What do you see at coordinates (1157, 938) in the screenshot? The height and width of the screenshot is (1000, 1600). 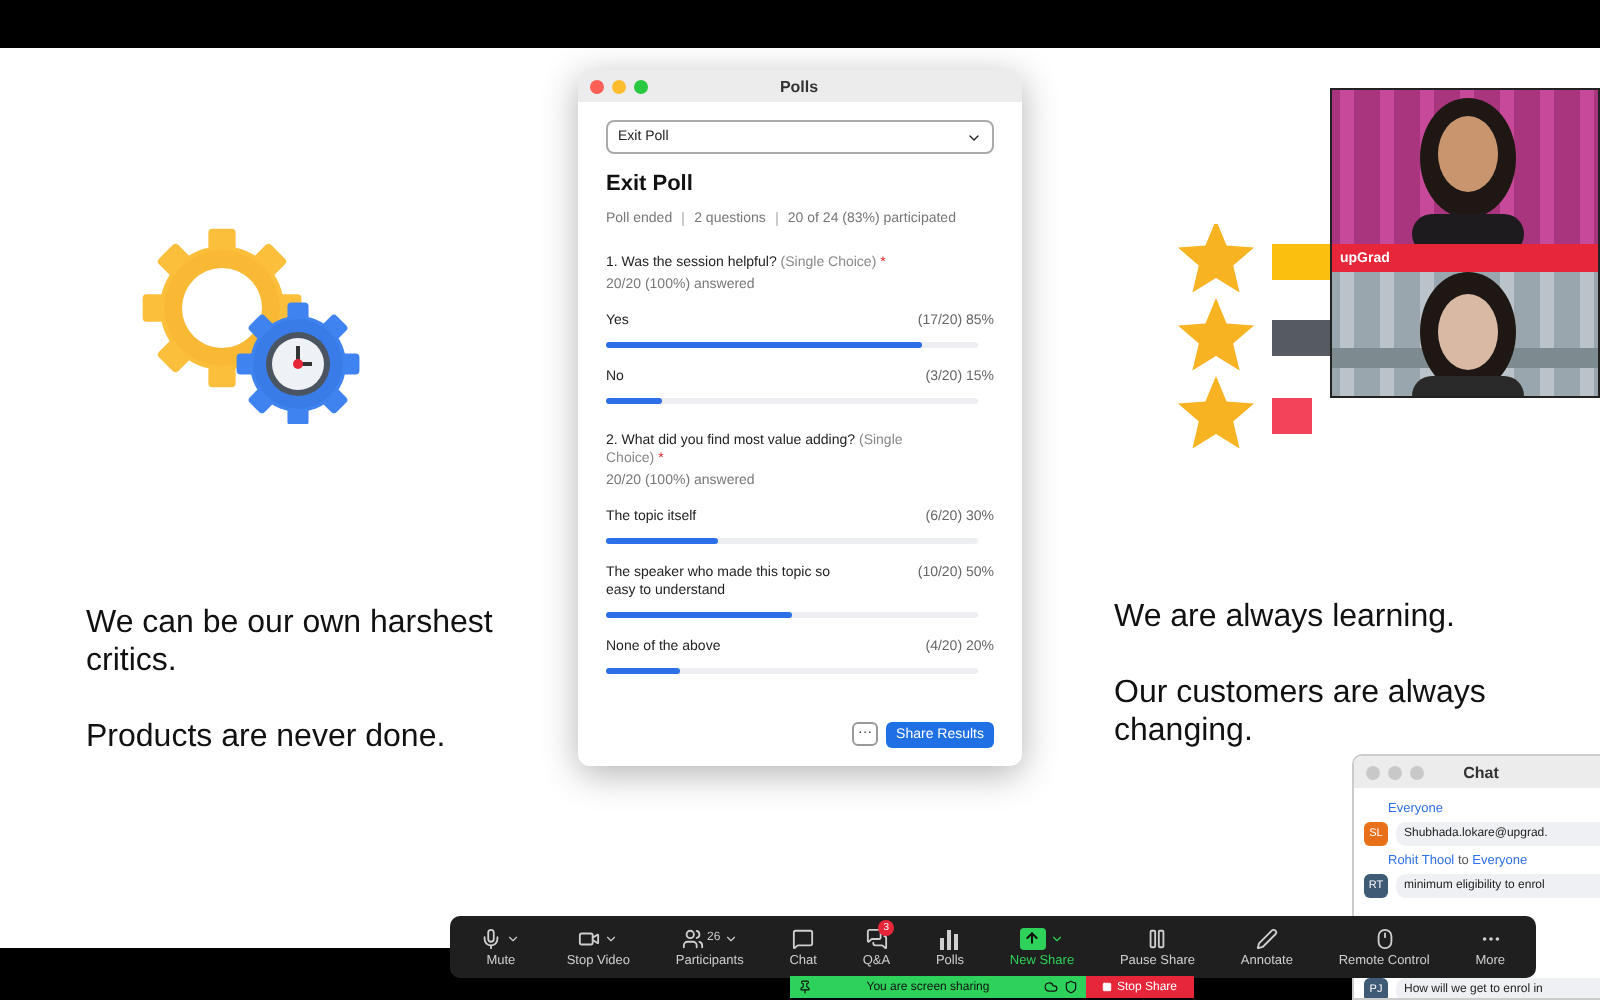 I see `pause-icon` at bounding box center [1157, 938].